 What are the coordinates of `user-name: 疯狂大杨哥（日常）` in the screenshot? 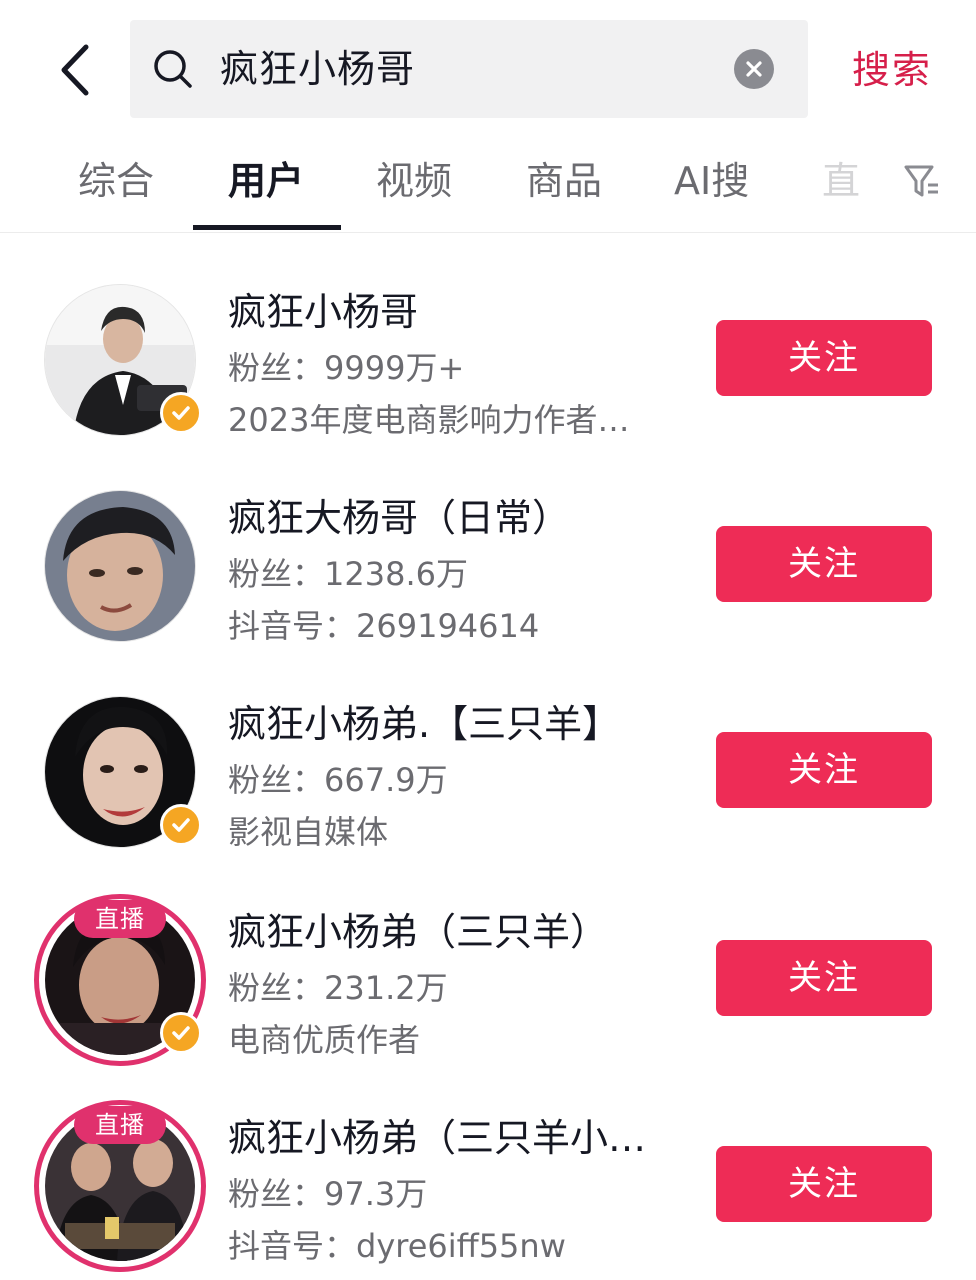 It's located at (399, 518).